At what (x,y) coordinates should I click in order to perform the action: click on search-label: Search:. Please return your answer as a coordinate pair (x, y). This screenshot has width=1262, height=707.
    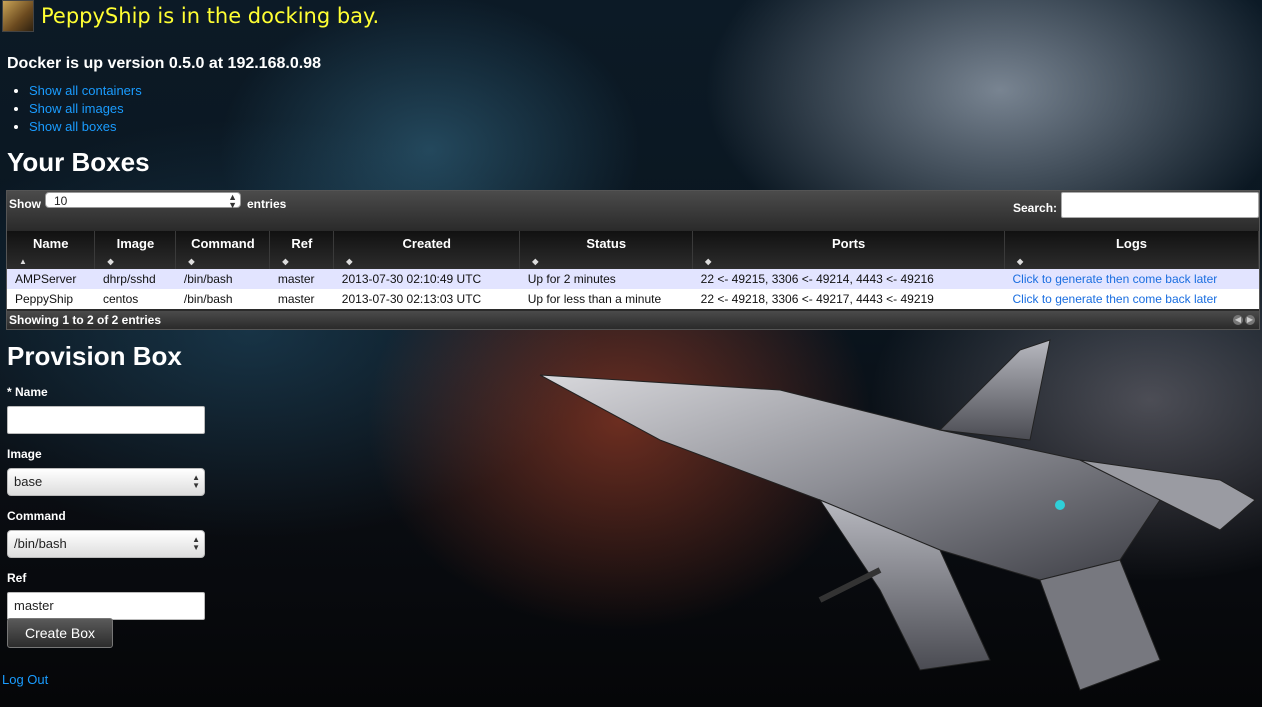
    Looking at the image, I should click on (1035, 208).